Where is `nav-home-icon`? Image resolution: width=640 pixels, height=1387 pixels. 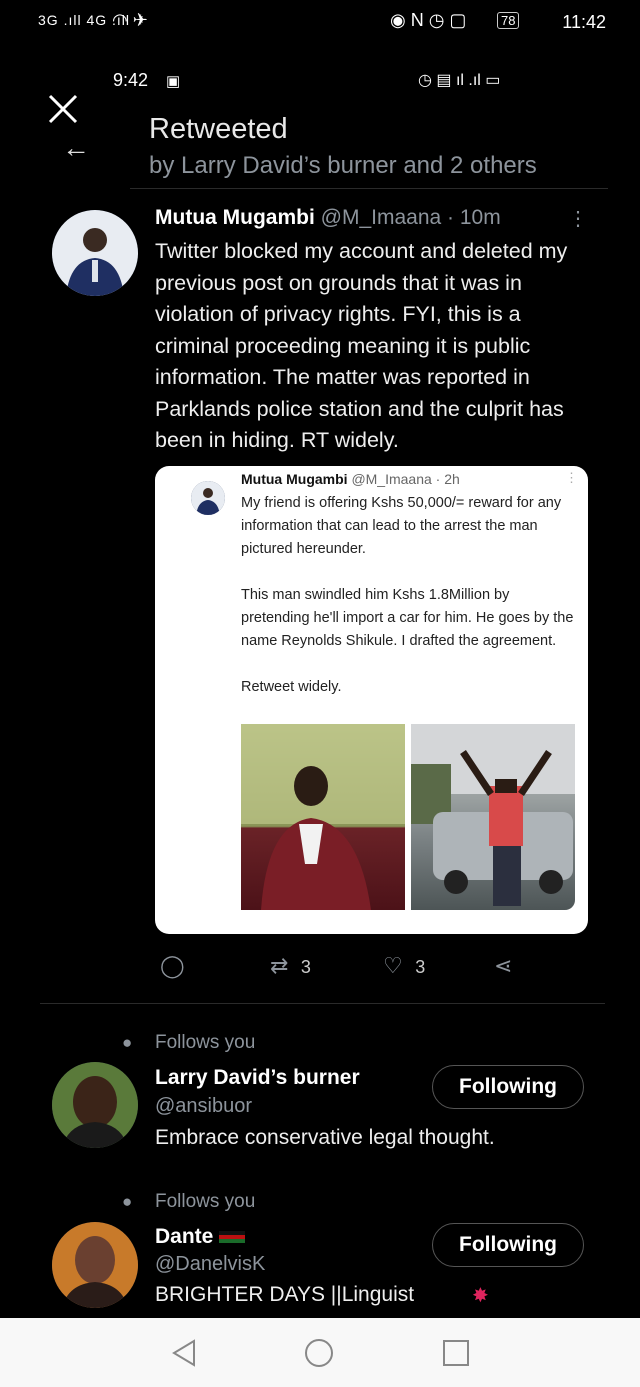
nav-home-icon is located at coordinates (319, 1353).